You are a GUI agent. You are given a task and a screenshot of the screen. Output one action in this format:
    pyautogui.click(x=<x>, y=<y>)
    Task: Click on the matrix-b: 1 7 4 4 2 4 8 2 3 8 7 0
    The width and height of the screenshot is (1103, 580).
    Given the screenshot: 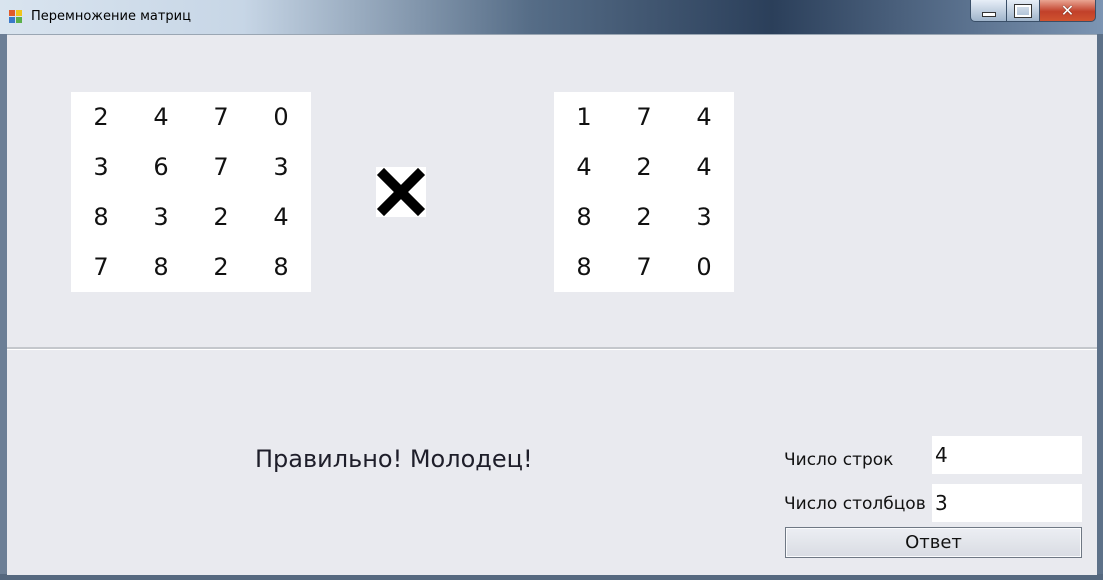 What is the action you would take?
    pyautogui.click(x=644, y=192)
    